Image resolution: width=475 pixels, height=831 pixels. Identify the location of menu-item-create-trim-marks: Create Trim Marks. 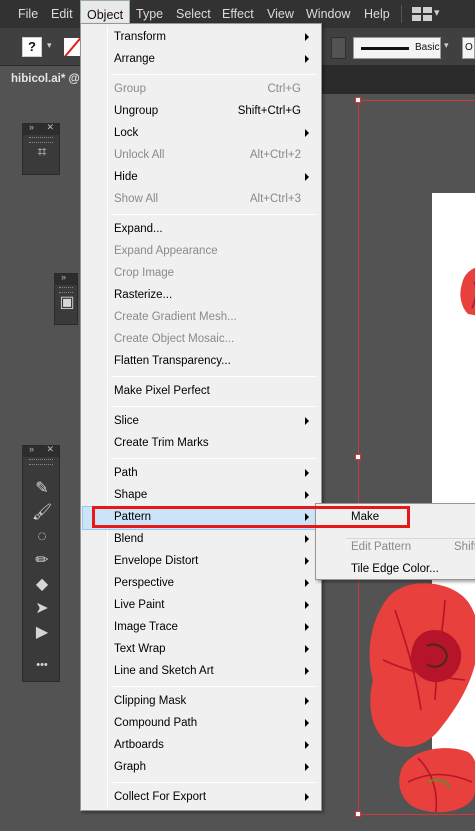
(201, 444).